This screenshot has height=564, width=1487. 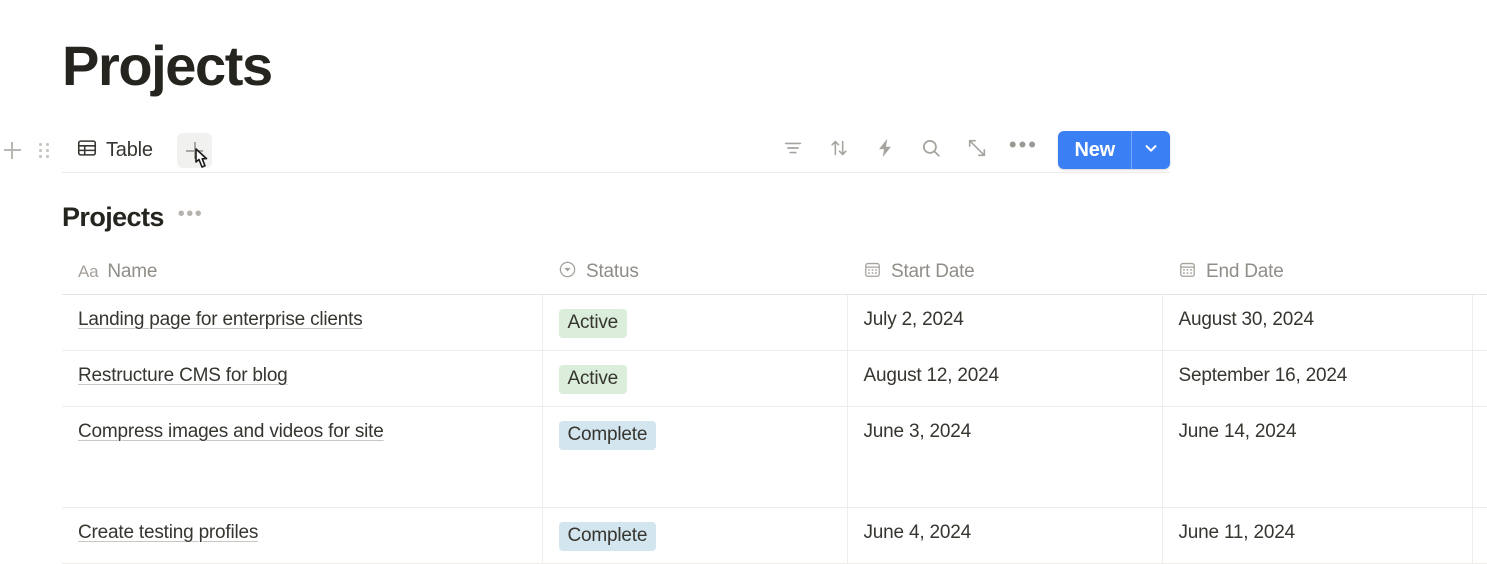 What do you see at coordinates (1005, 378) in the screenshot?
I see `cell-start-date: August 12, 2024` at bounding box center [1005, 378].